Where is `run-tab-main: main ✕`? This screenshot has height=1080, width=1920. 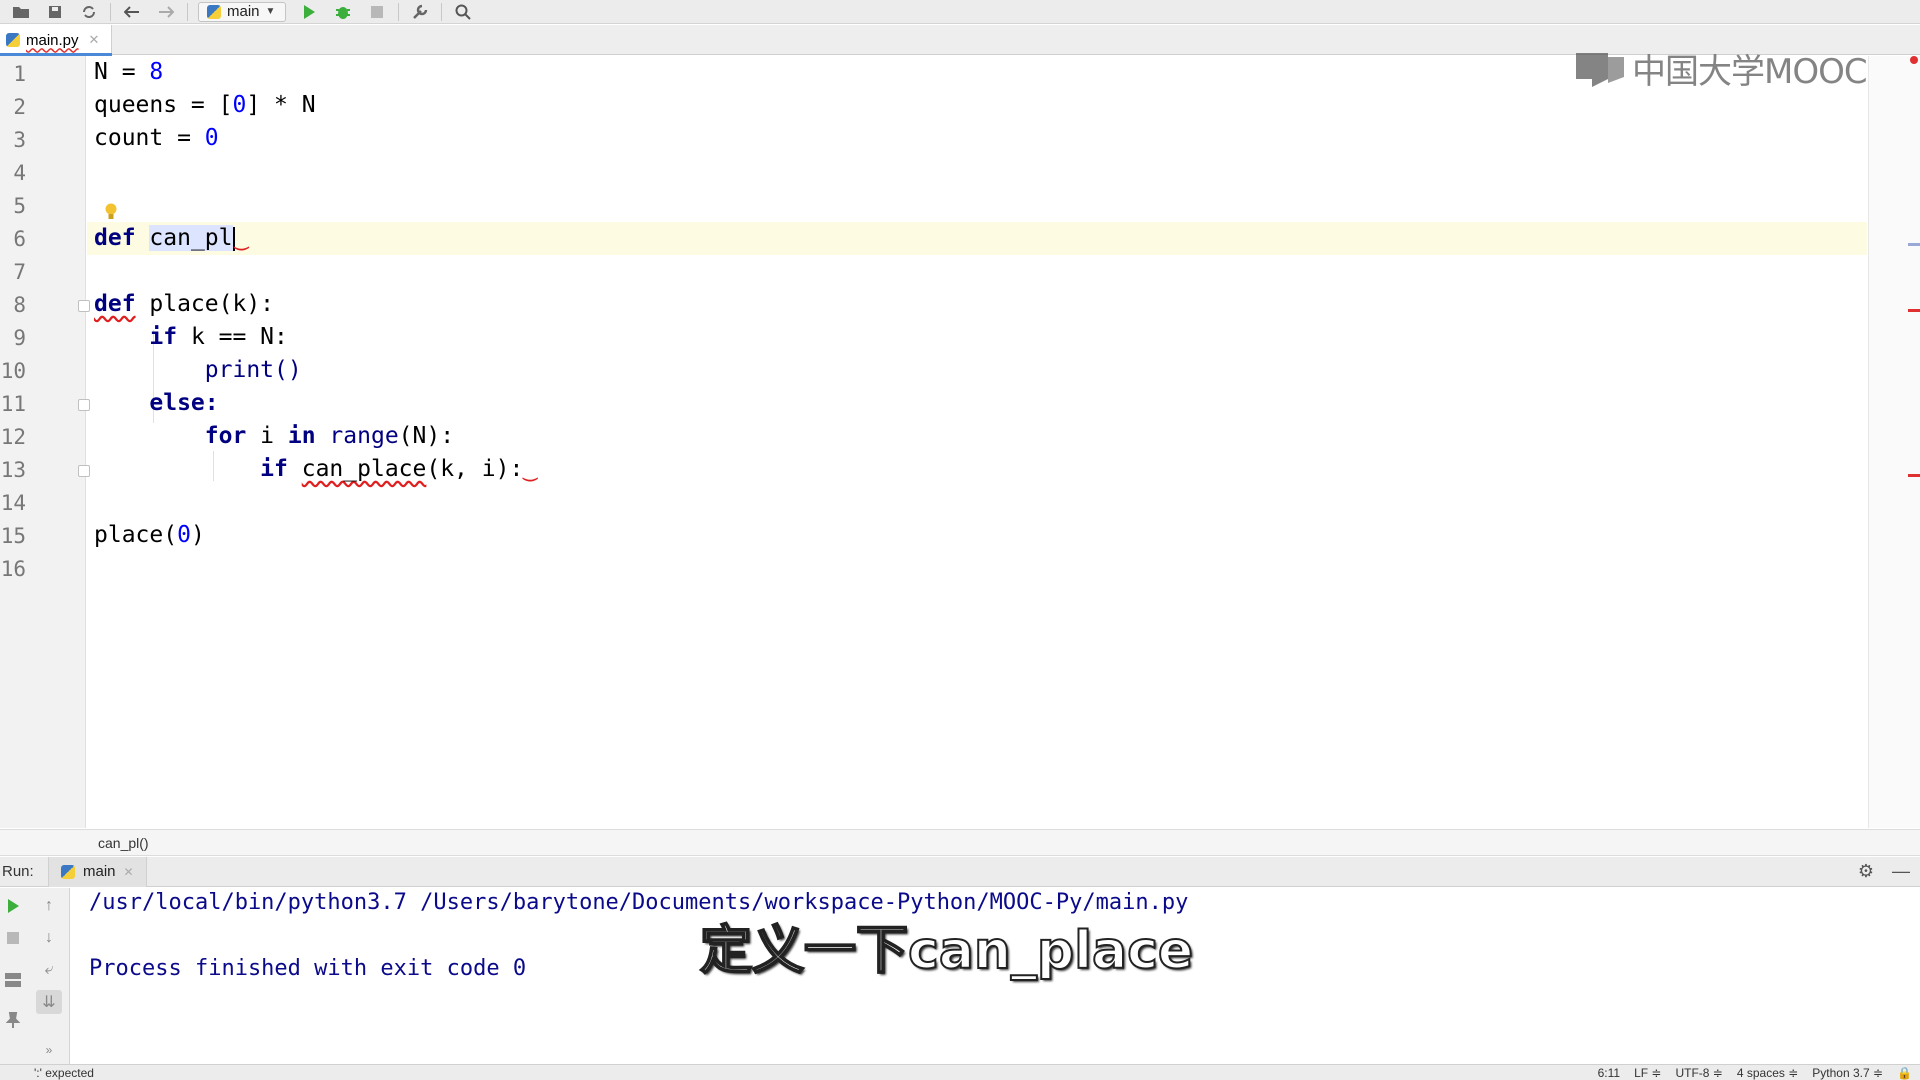
run-tab-main: main ✕ is located at coordinates (97, 871).